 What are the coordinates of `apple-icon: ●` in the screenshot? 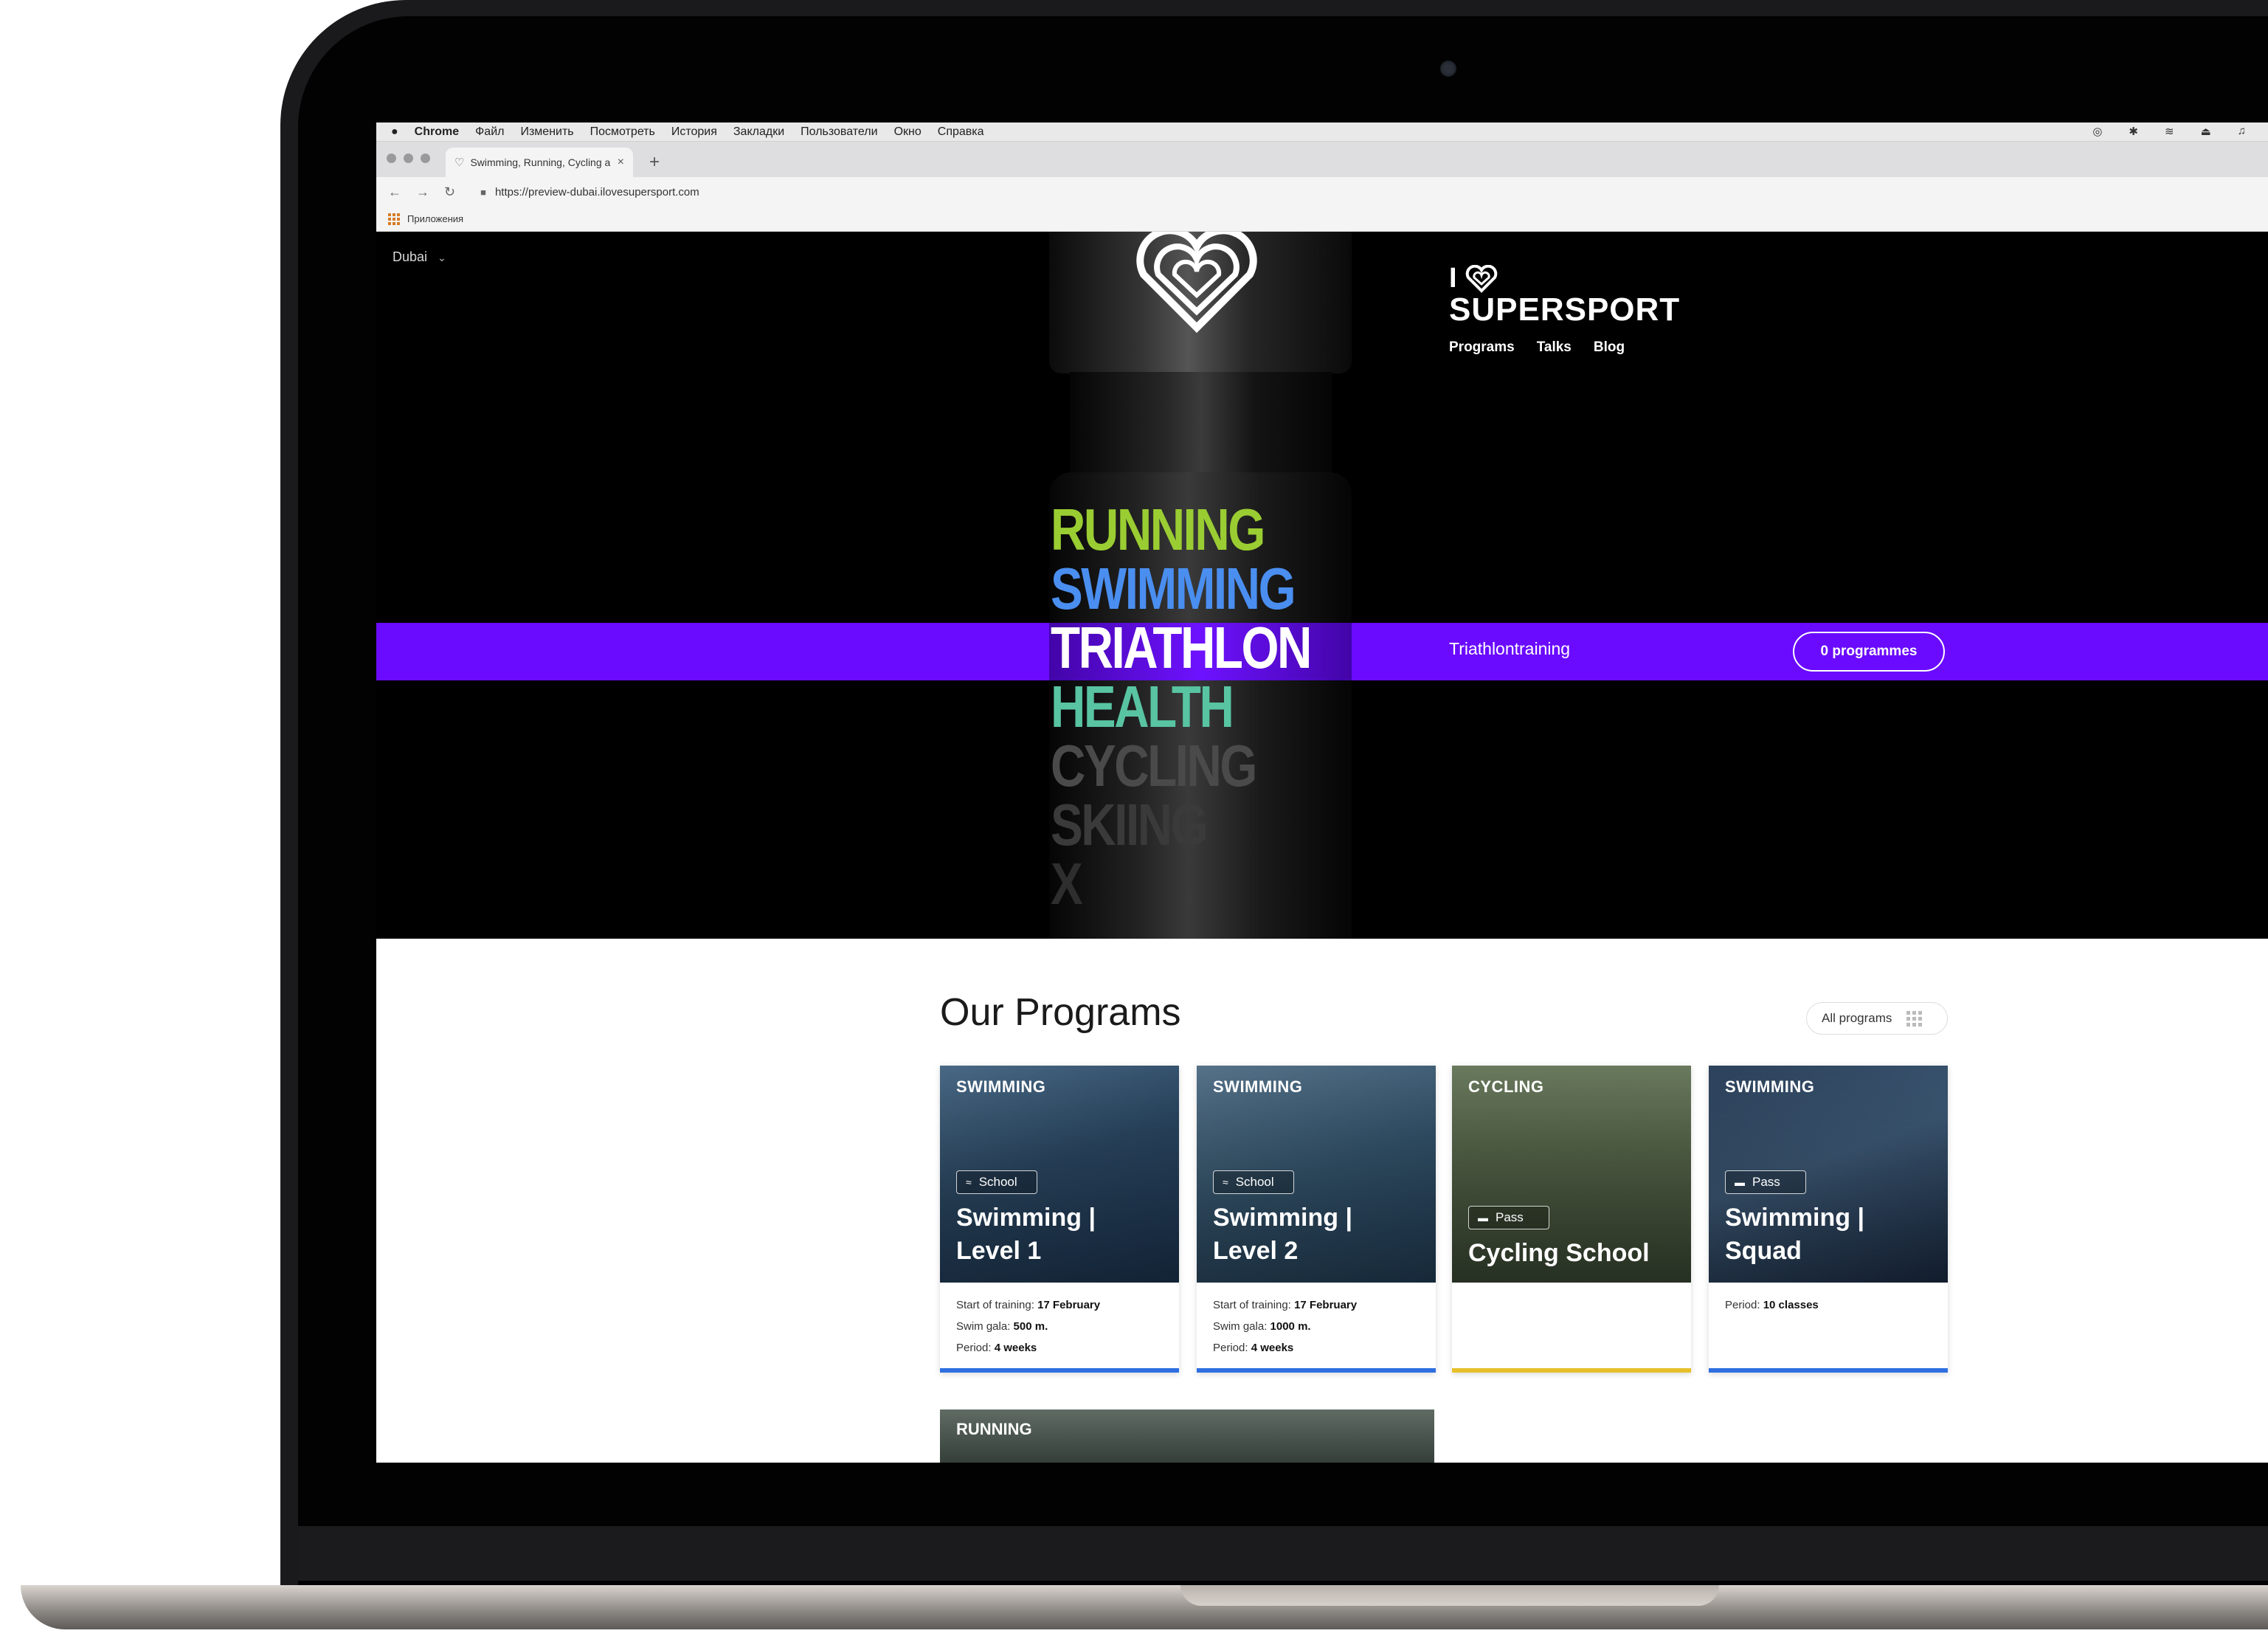 It's located at (394, 132).